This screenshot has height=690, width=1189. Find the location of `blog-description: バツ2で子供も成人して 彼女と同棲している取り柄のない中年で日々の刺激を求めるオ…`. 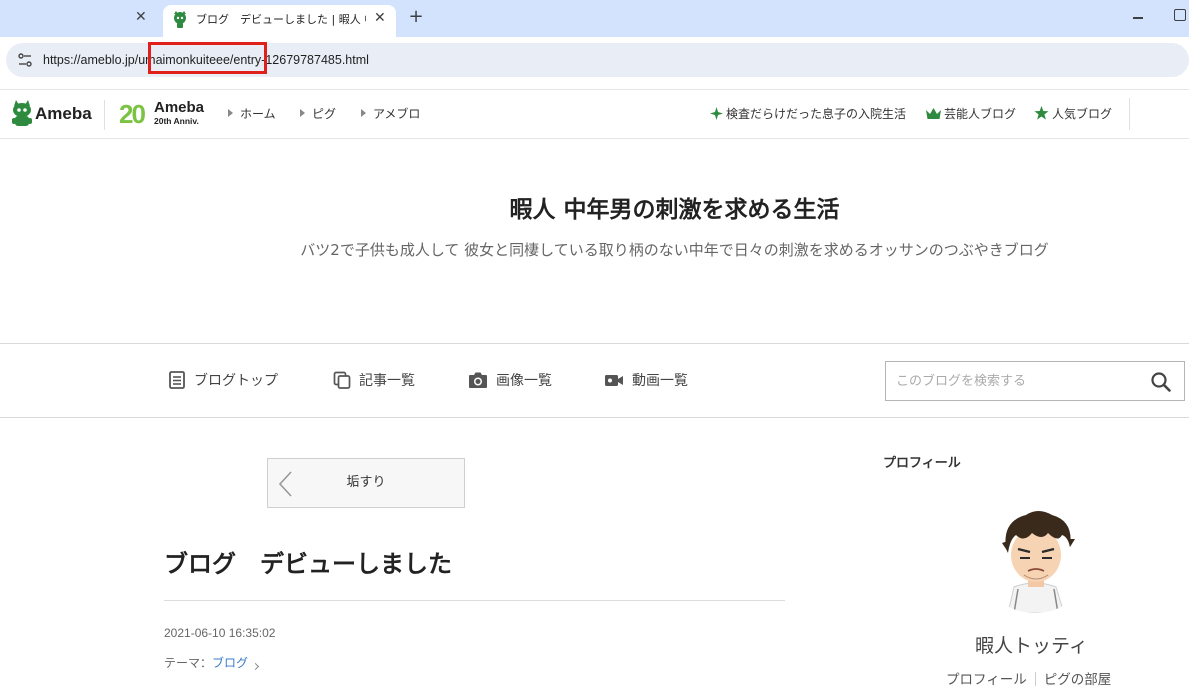

blog-description: バツ2で子供も成人して 彼女と同棲している取り柄のない中年で日々の刺激を求めるオ… is located at coordinates (674, 250).